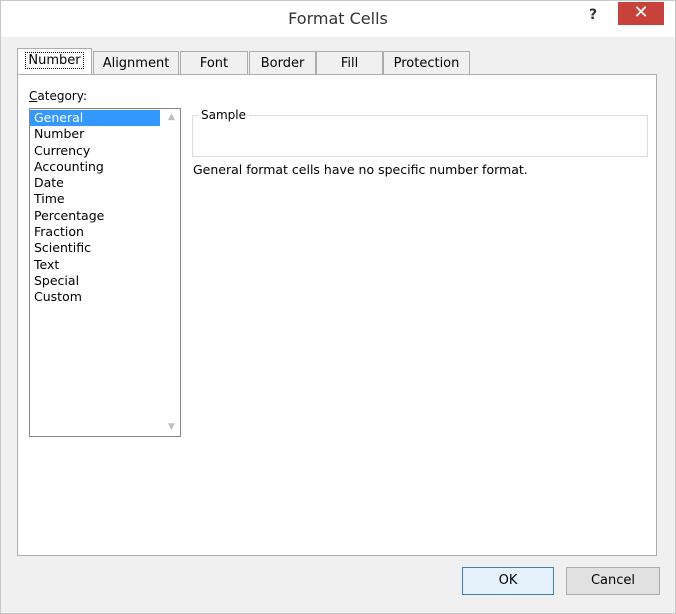 The width and height of the screenshot is (676, 614). Describe the element at coordinates (95, 167) in the screenshot. I see `category-item-accounting: Accounting` at that location.